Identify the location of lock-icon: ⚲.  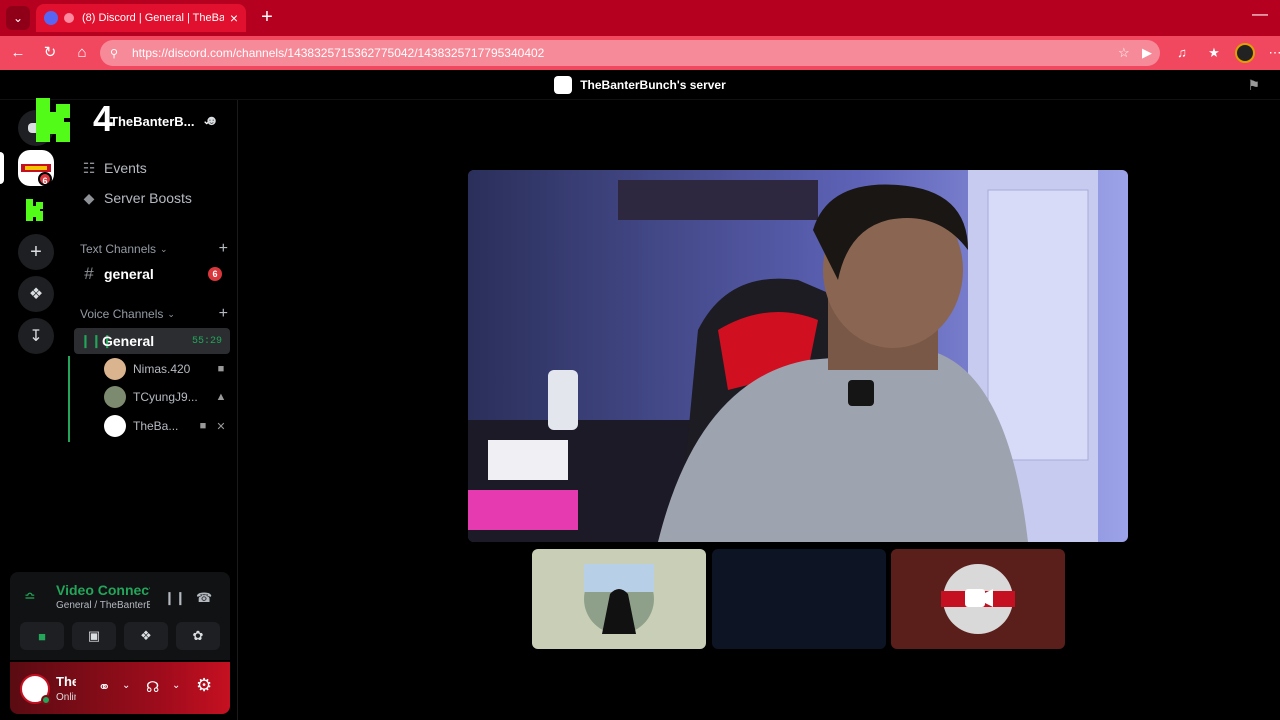
(117, 53).